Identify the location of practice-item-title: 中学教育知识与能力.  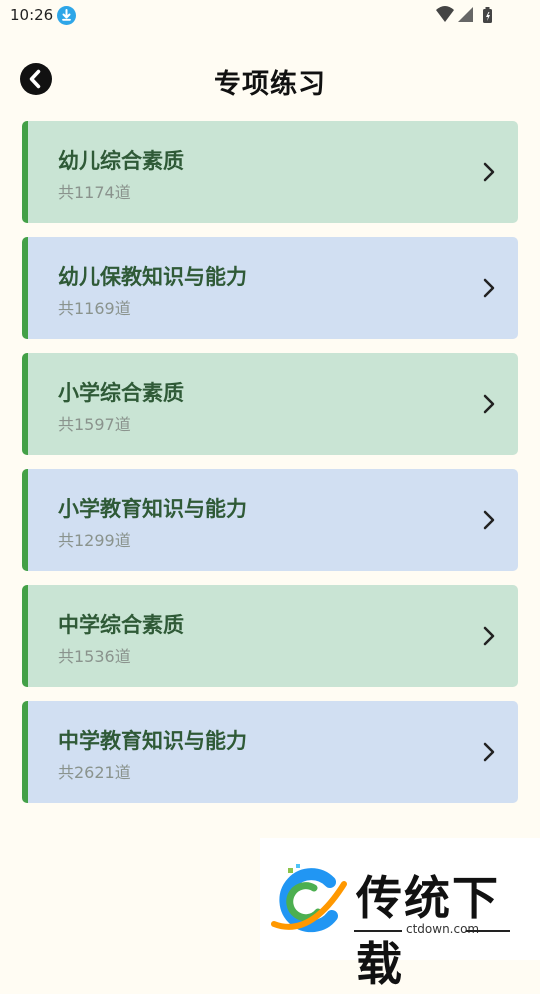
(152, 741).